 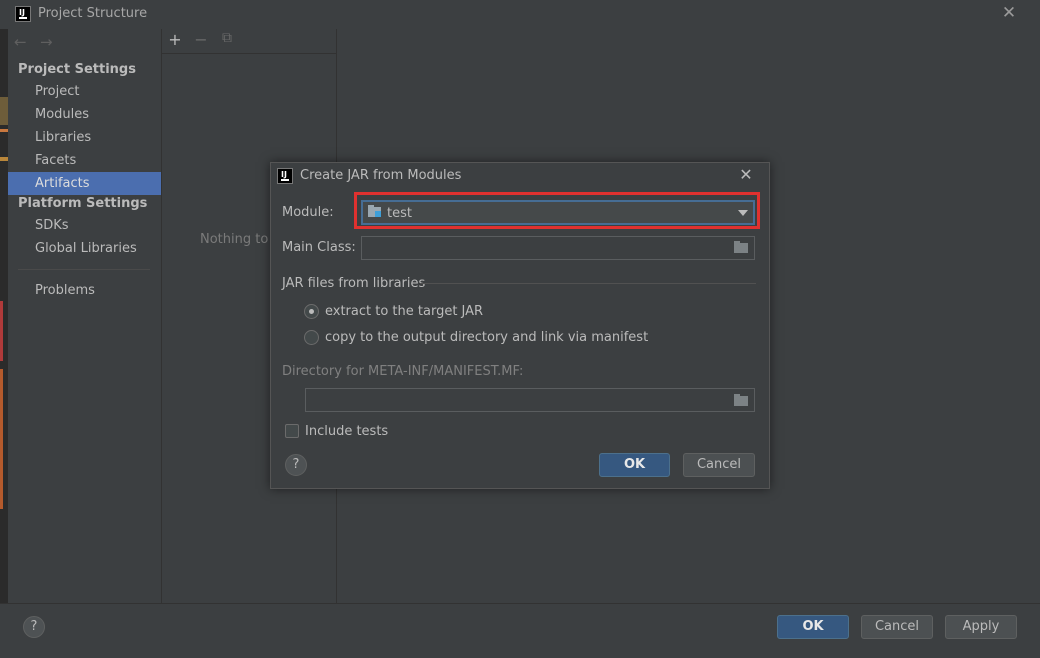 I want to click on ok-button: OK, so click(x=813, y=627).